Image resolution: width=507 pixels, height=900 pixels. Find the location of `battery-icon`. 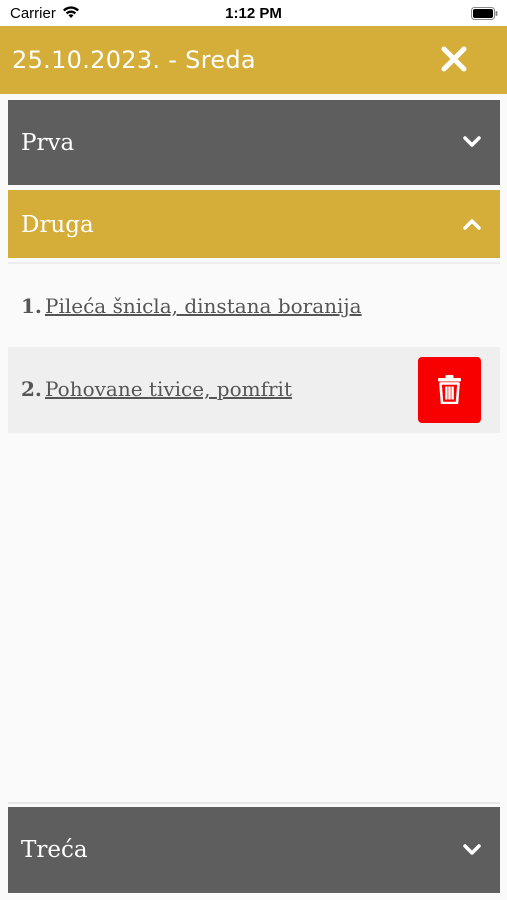

battery-icon is located at coordinates (484, 13).